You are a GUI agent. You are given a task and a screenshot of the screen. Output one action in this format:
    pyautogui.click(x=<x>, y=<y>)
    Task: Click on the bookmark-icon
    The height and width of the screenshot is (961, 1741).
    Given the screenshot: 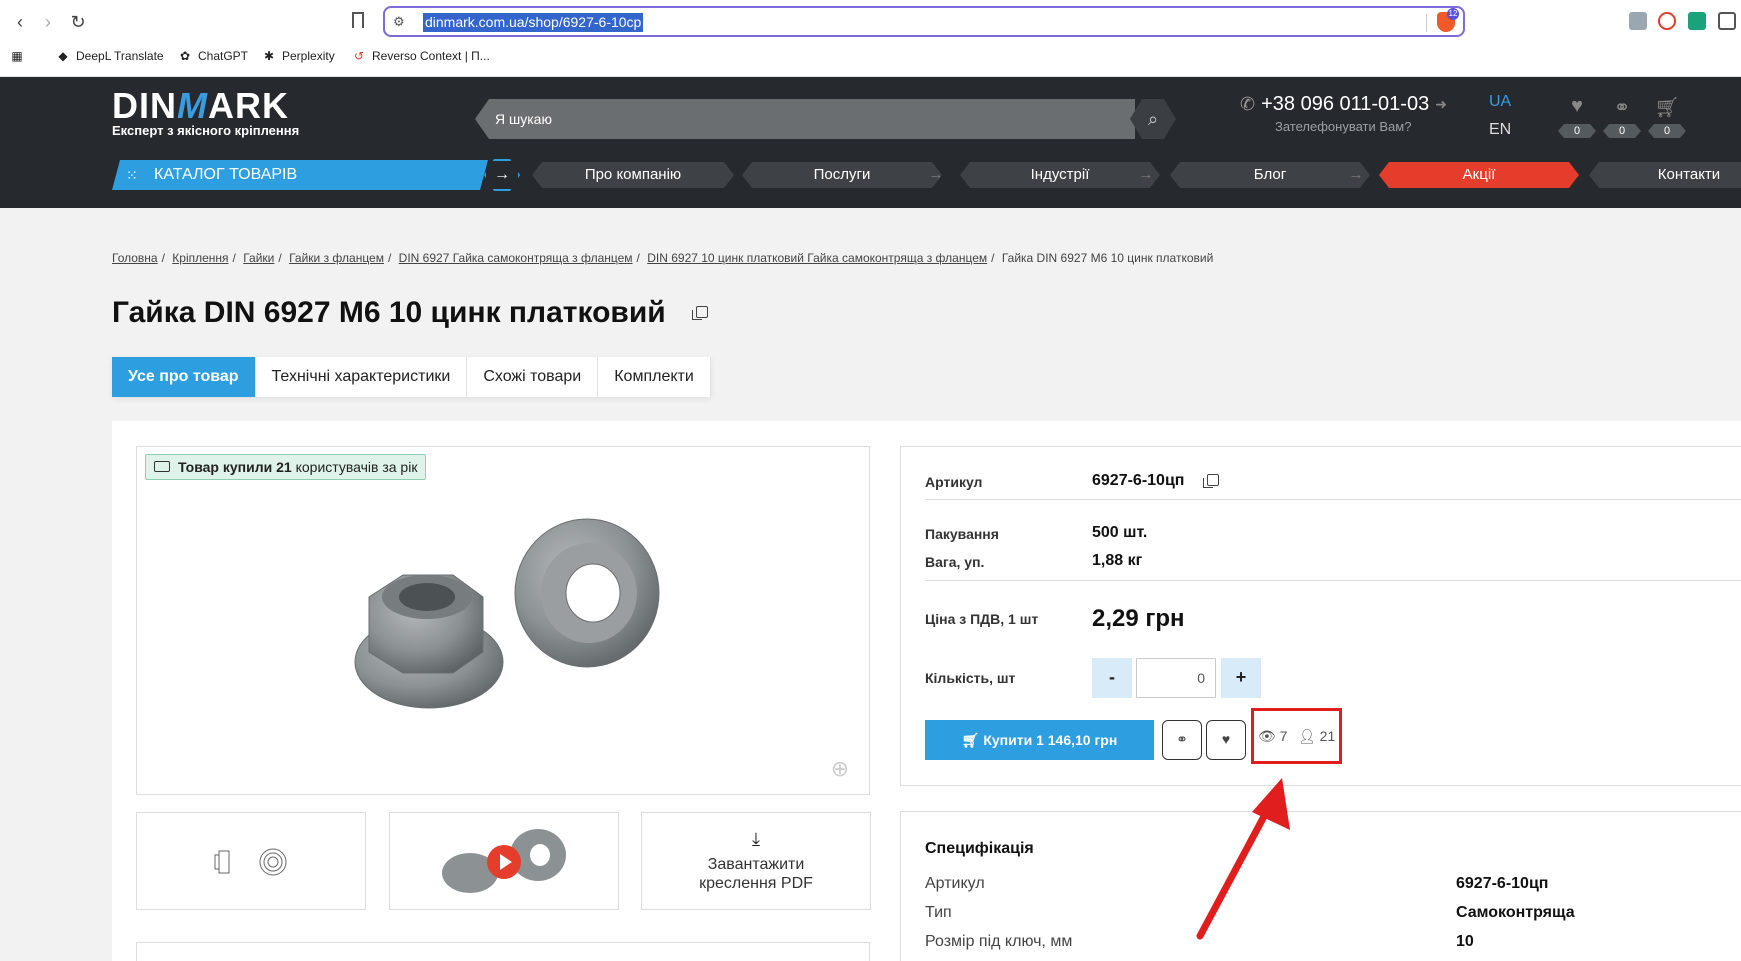 What is the action you would take?
    pyautogui.click(x=358, y=20)
    